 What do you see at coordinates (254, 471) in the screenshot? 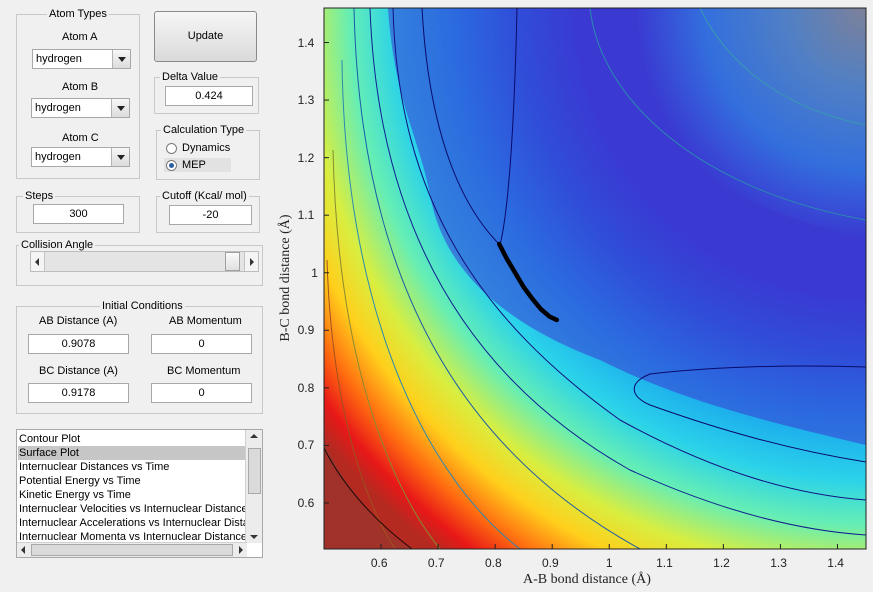
I see `list-scroll-thumb` at bounding box center [254, 471].